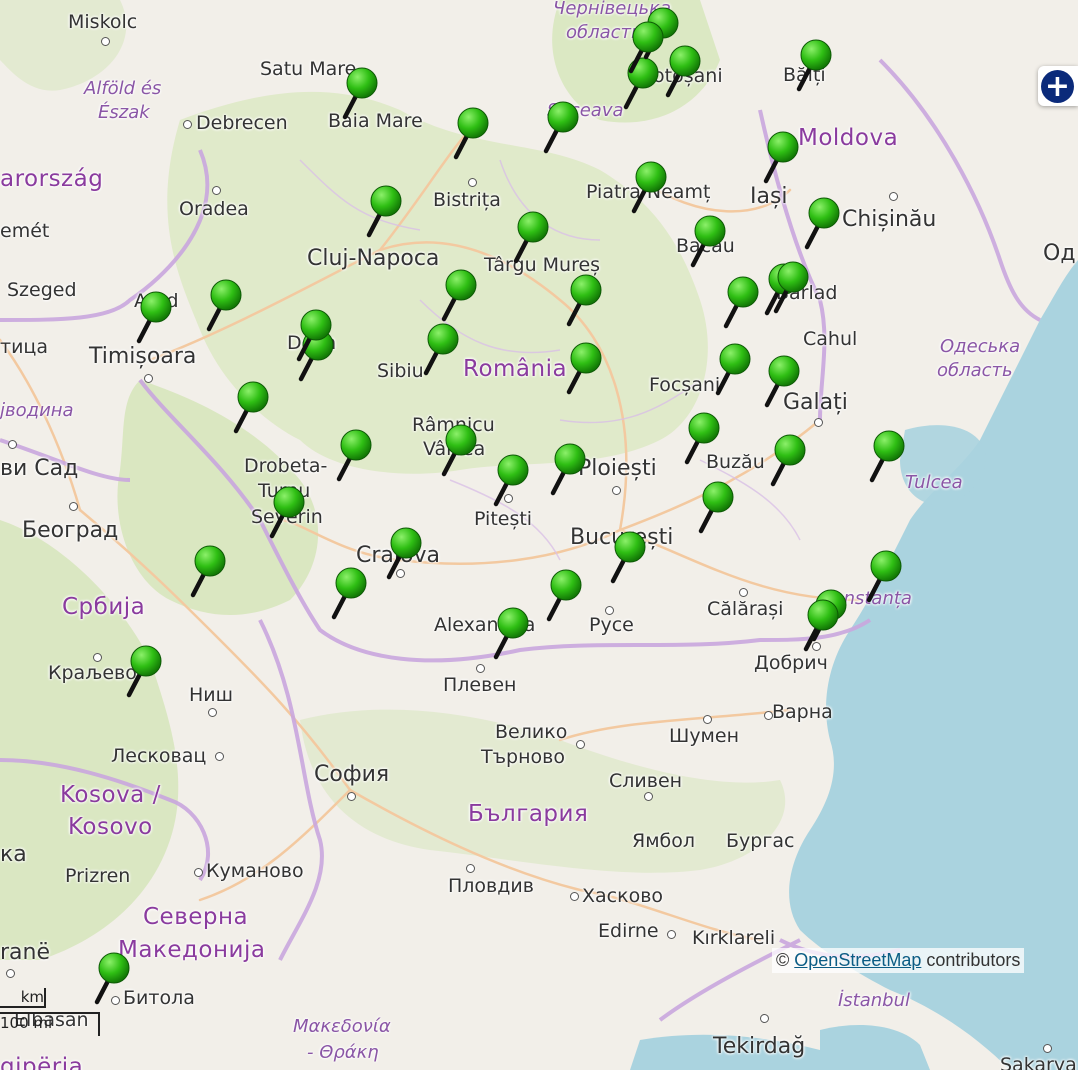  I want to click on city-label-veliko-tarnovo: Търново, so click(523, 757).